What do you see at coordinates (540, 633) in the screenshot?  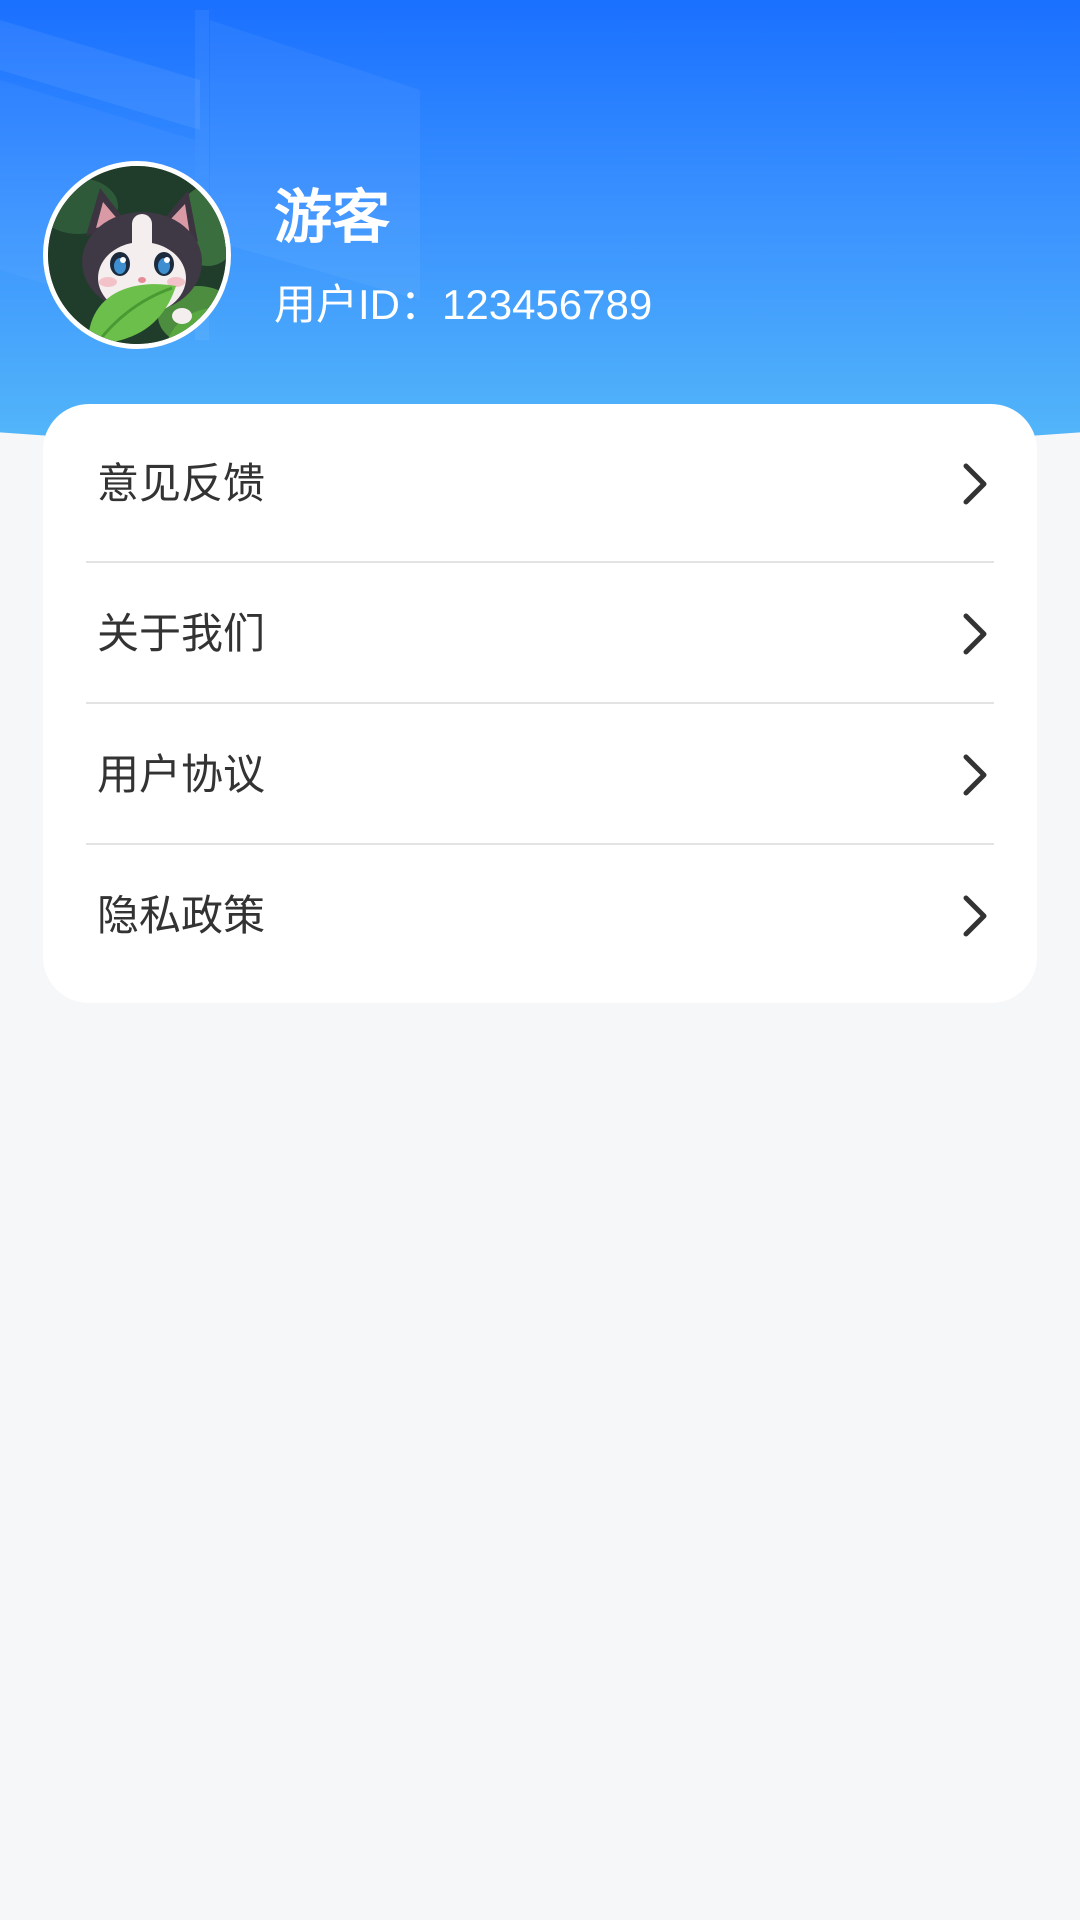 I see `menu-item-about-us: 关于我们` at bounding box center [540, 633].